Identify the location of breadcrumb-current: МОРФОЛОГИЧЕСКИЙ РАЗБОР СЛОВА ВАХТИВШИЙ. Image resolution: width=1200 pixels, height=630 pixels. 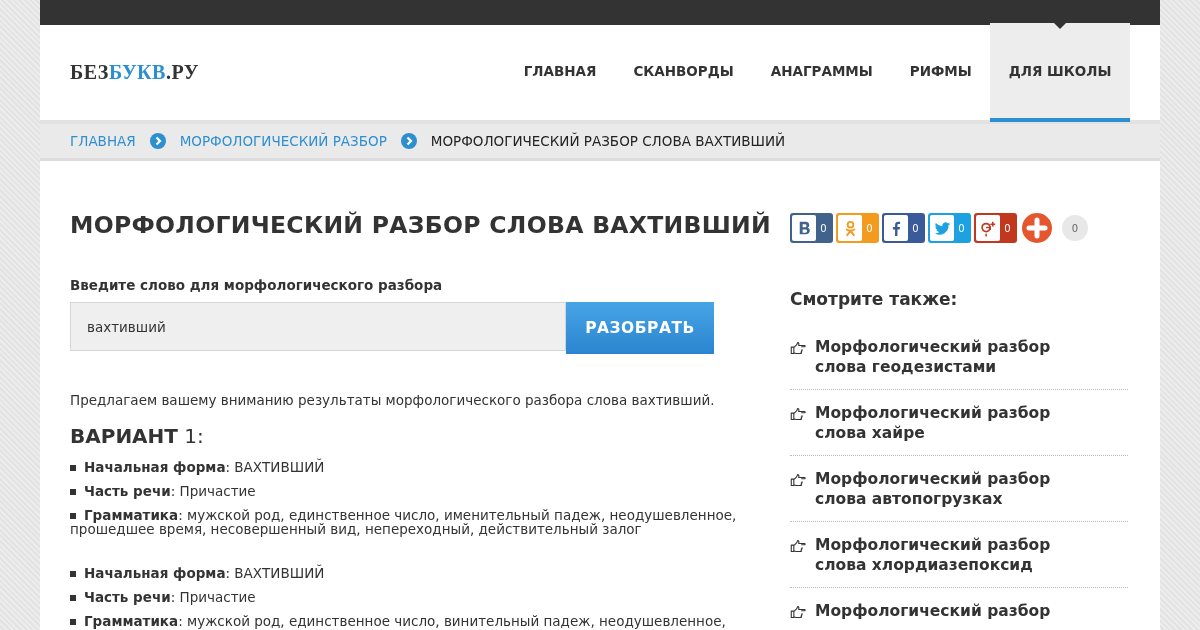
(608, 141).